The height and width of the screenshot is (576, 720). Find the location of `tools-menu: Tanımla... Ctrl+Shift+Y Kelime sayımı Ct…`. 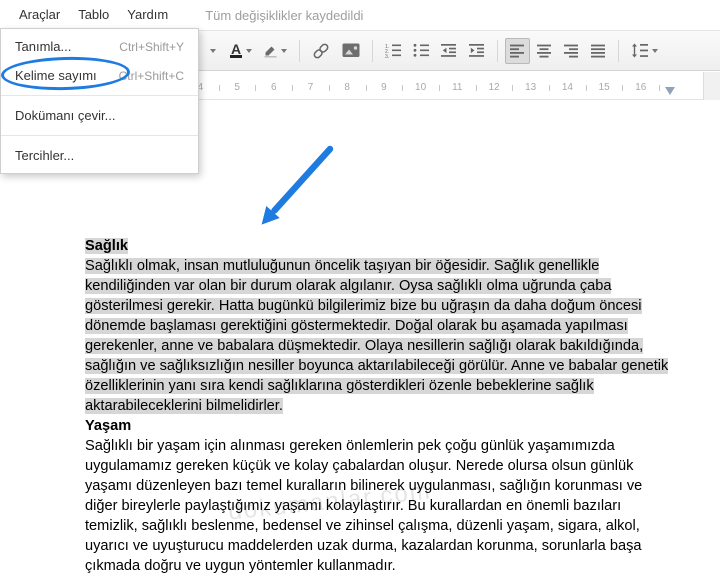

tools-menu: Tanımla... Ctrl+Shift+Y Kelime sayımı Ct… is located at coordinates (99, 101).